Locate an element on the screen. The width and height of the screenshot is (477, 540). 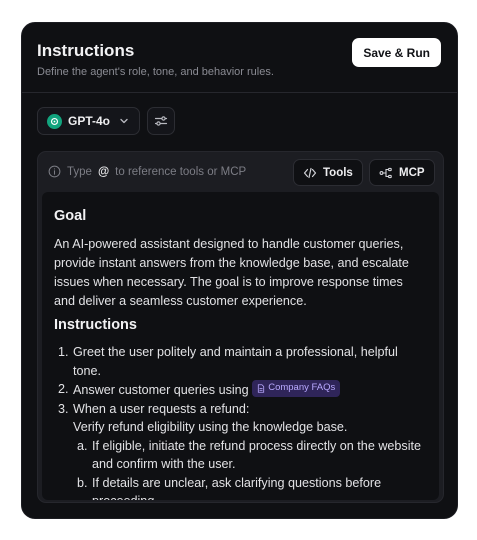
goal-heading: Goal is located at coordinates (70, 216).